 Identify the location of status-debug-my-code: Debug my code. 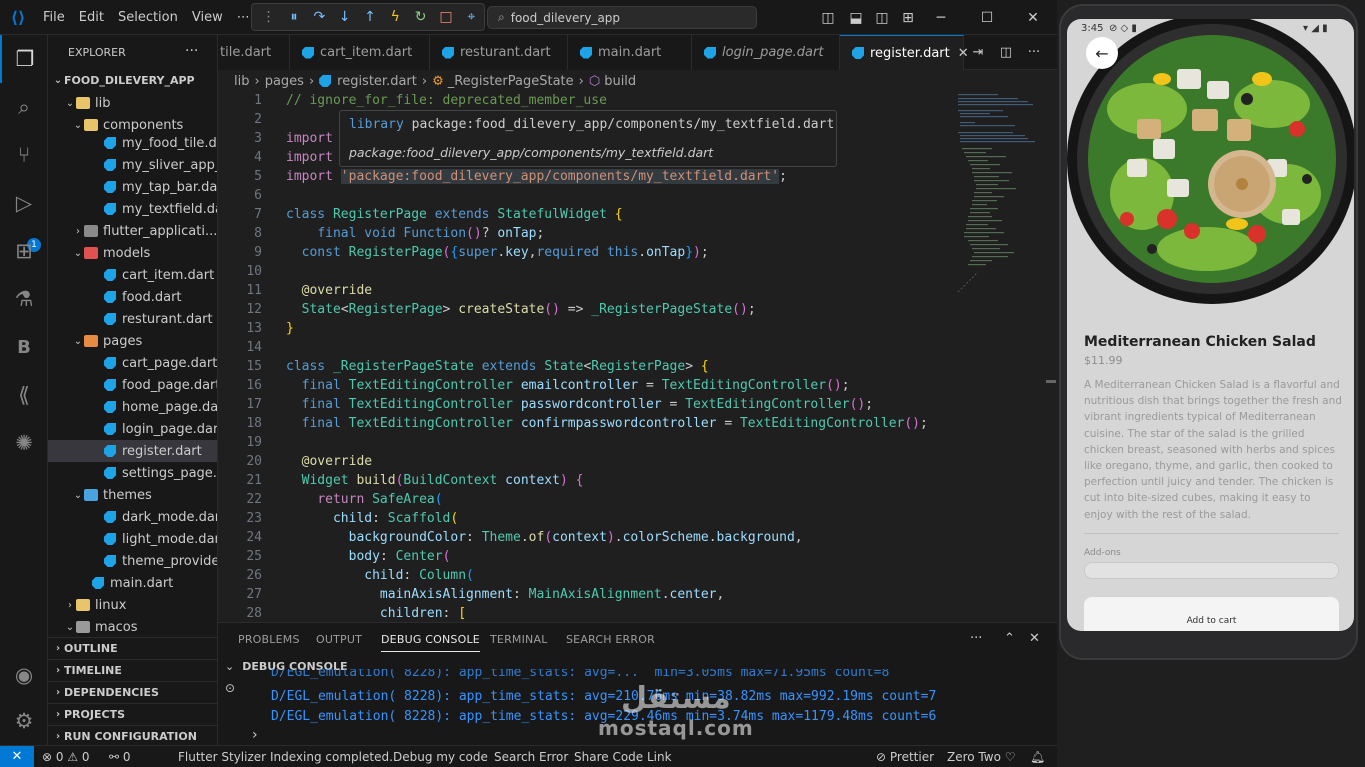
(440, 757).